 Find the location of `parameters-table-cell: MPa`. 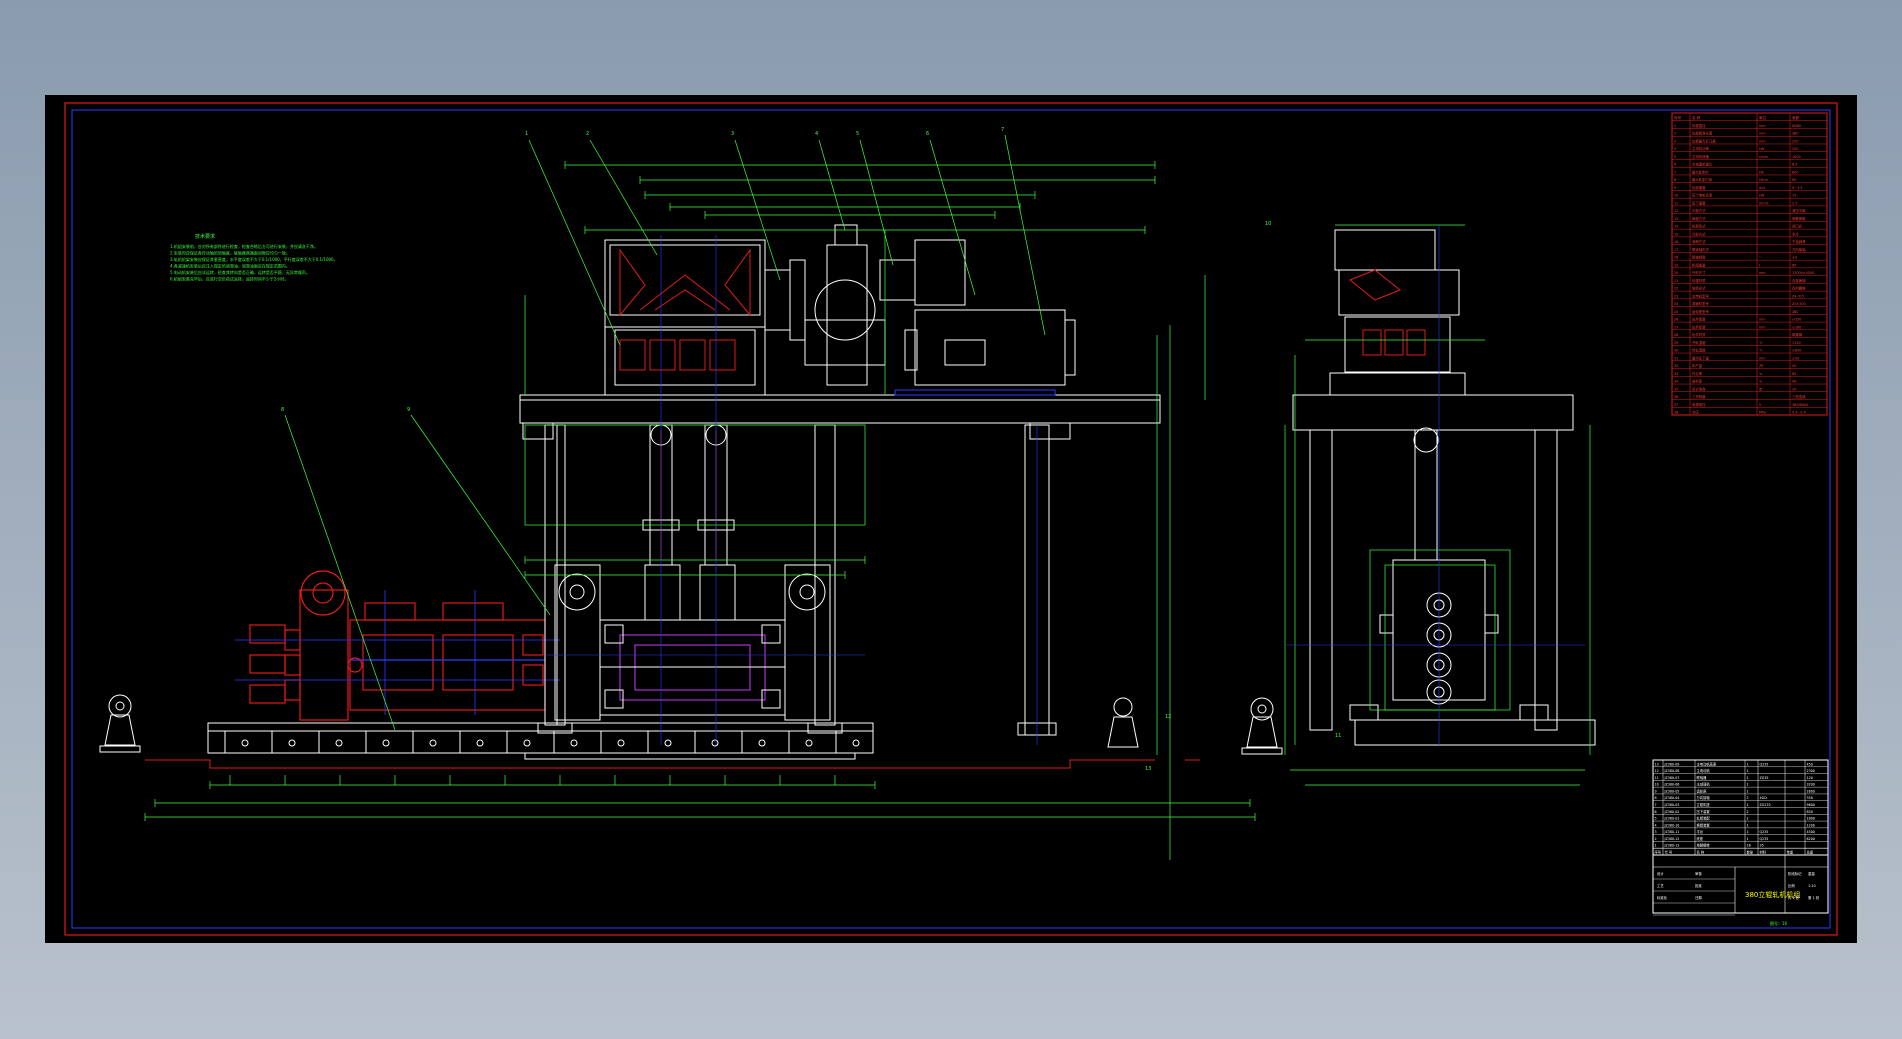

parameters-table-cell: MPa is located at coordinates (1762, 413).